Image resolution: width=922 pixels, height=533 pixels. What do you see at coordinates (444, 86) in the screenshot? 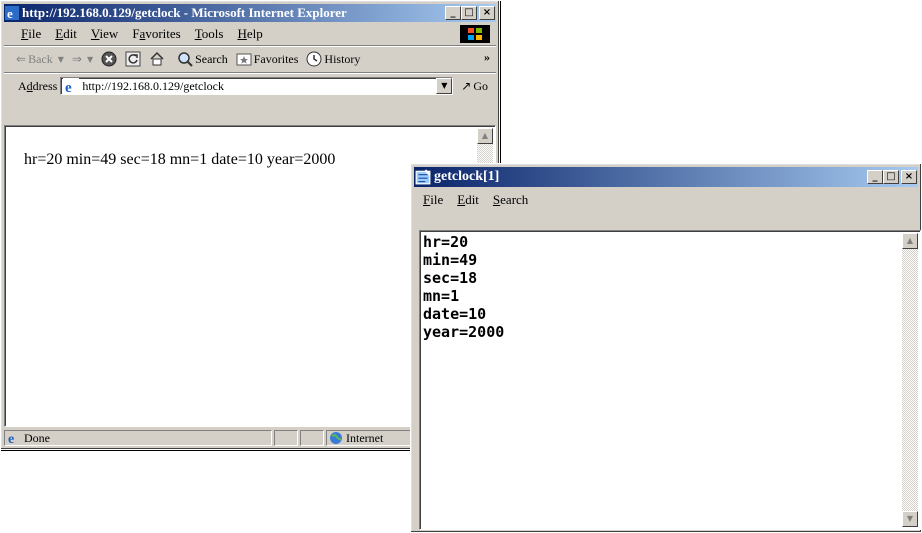
I see `address-dropdown-button: ▼` at bounding box center [444, 86].